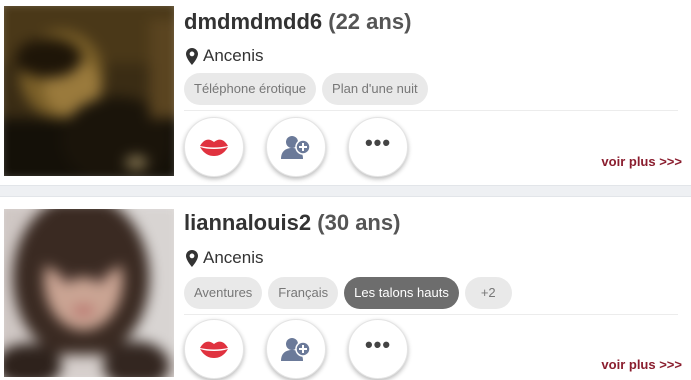 This screenshot has width=691, height=380. Describe the element at coordinates (223, 293) in the screenshot. I see `interest-tag: Aventures` at that location.